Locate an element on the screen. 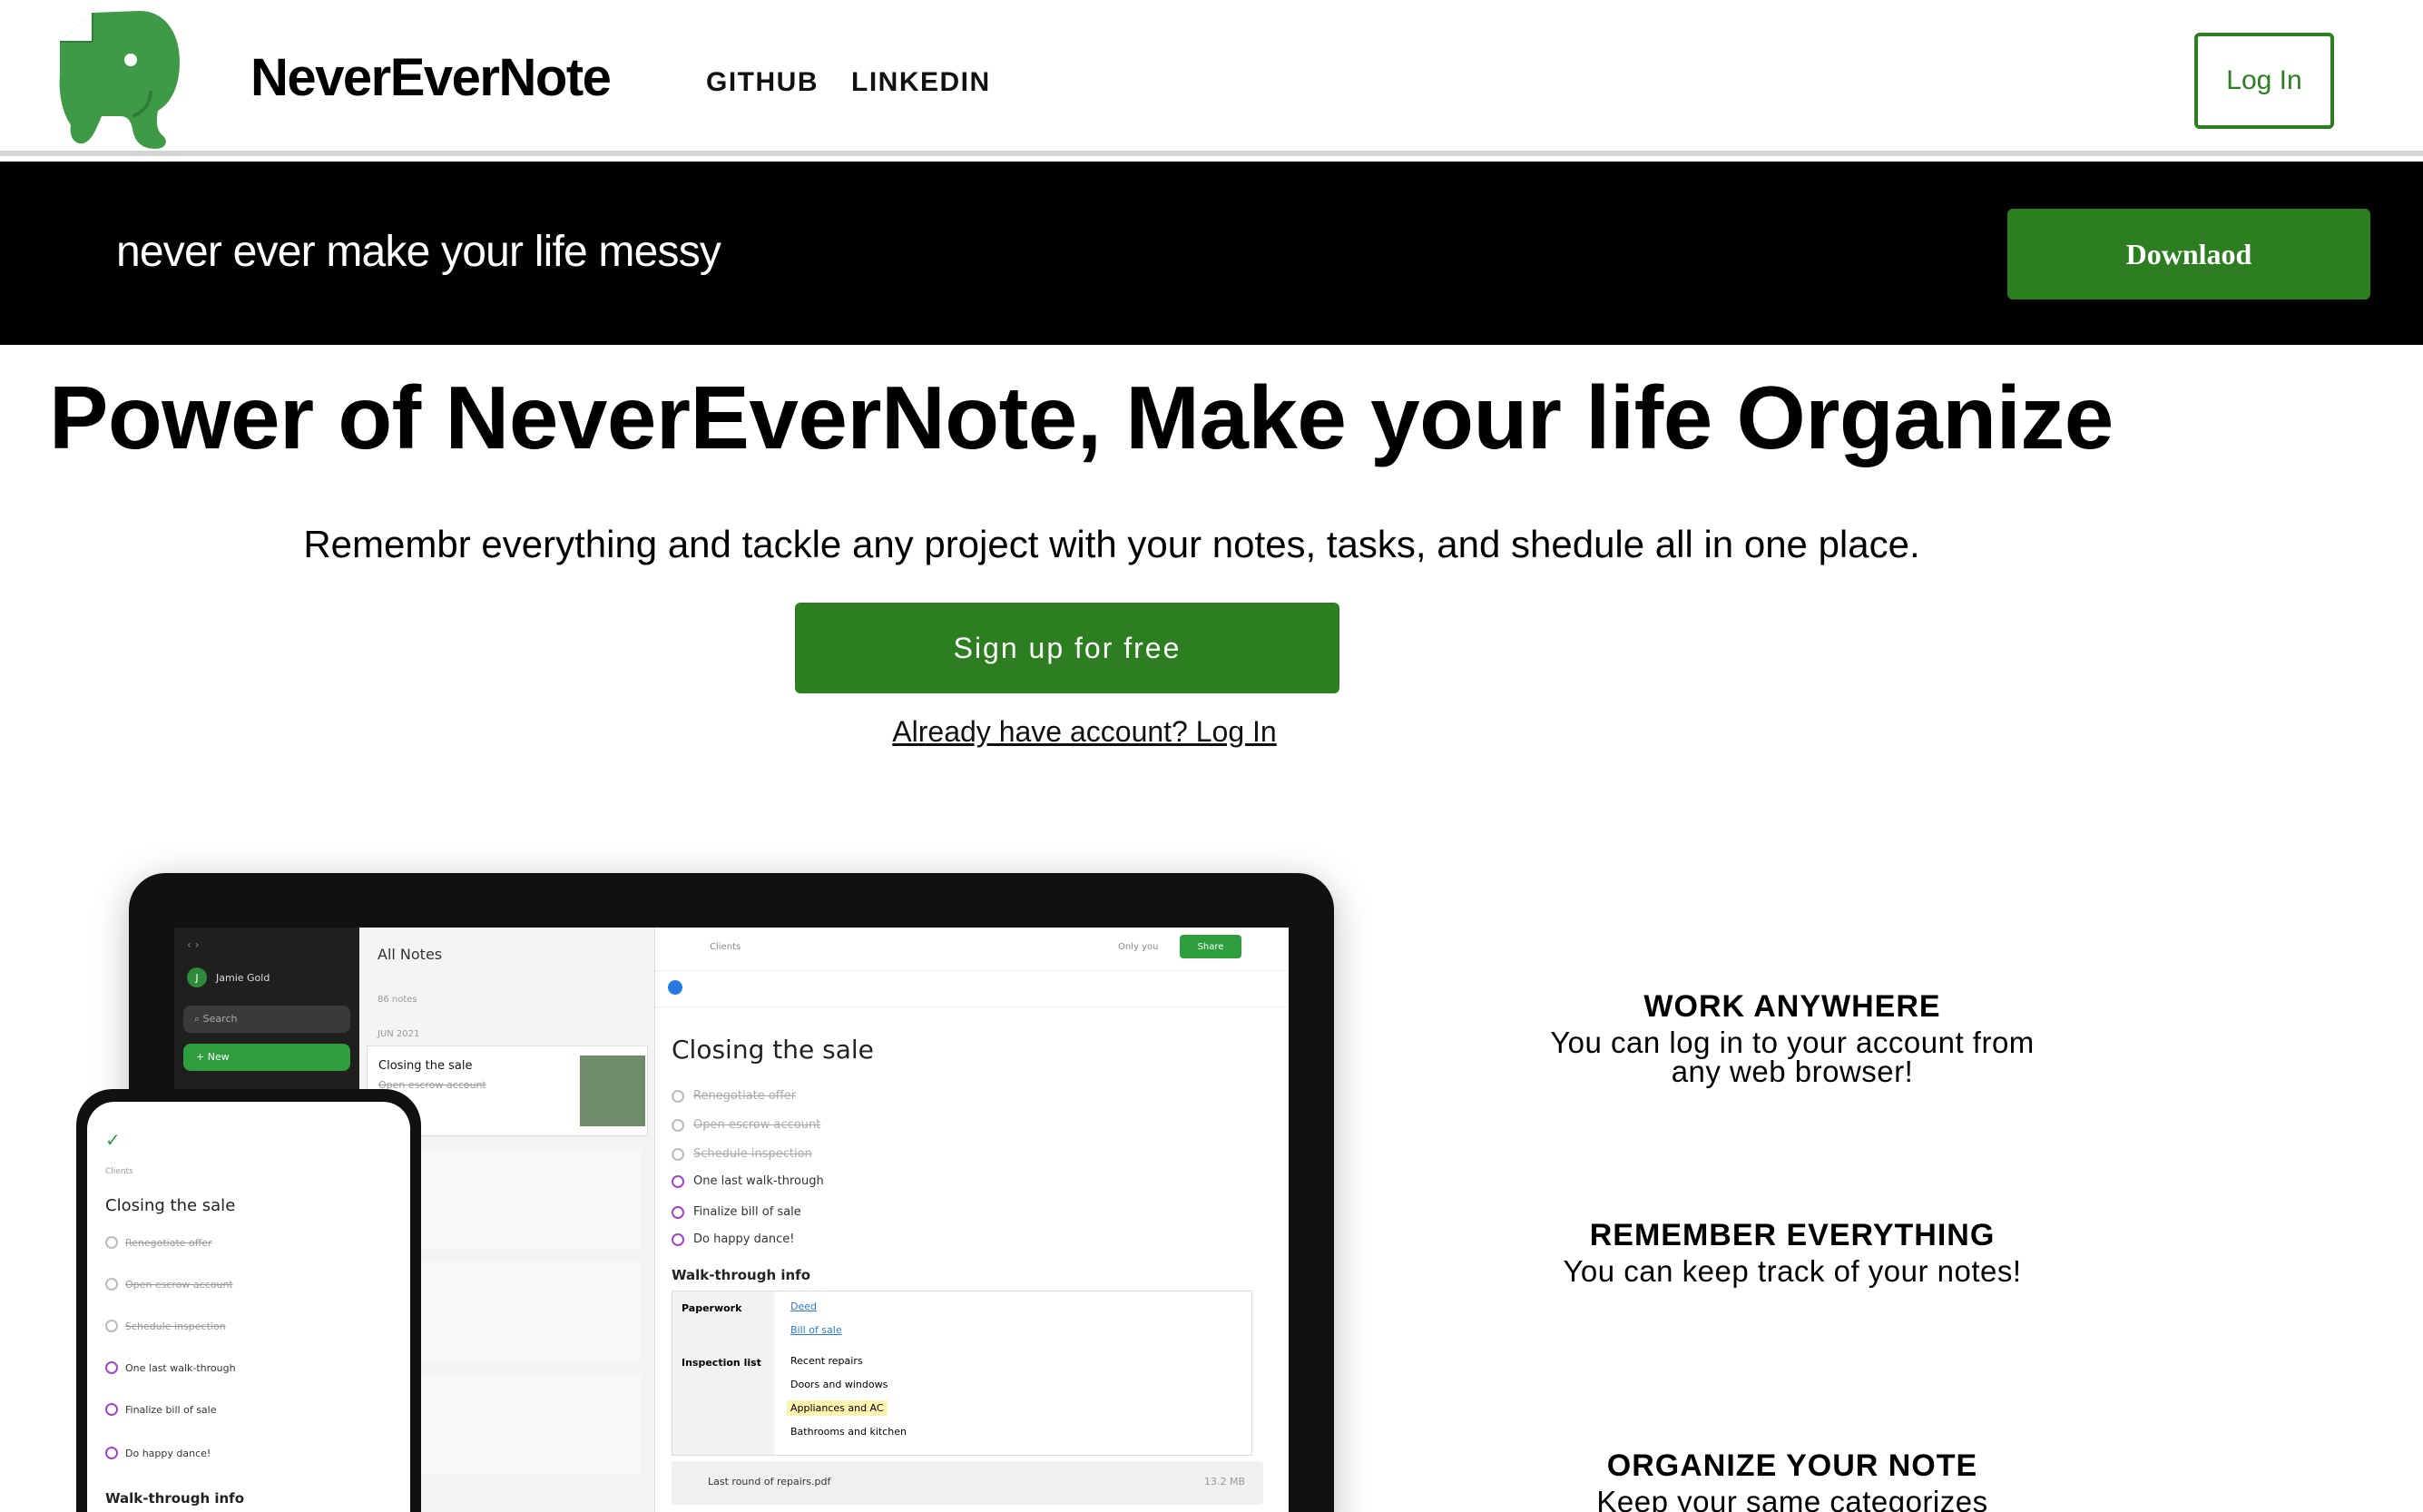 The width and height of the screenshot is (2423, 1512). elephant-logo-icon is located at coordinates (119, 80).